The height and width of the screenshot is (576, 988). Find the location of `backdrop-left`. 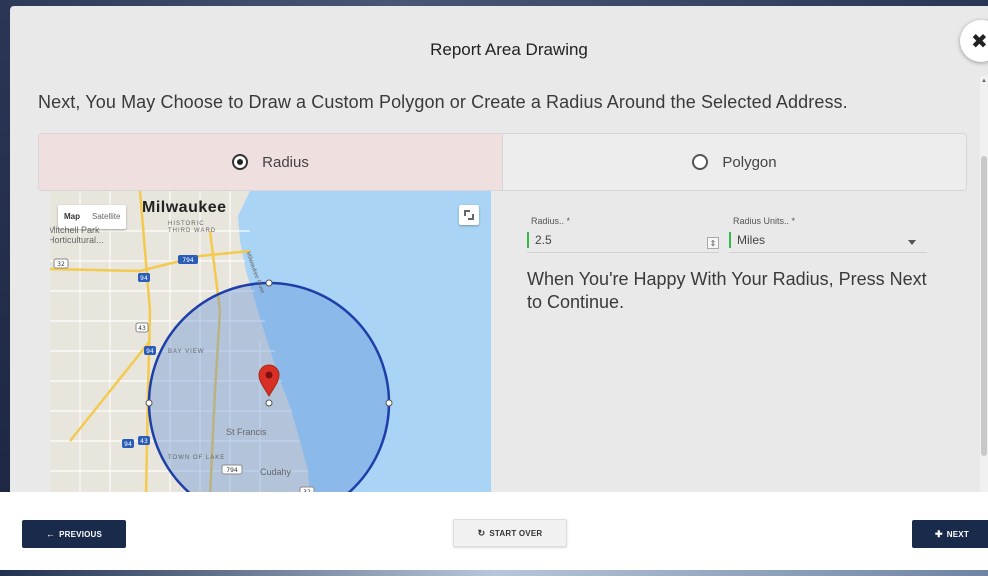

backdrop-left is located at coordinates (5, 288).